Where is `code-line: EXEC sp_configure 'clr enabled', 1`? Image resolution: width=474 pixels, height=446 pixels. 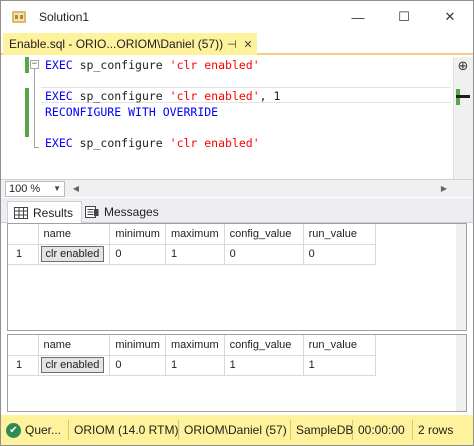
code-line: EXEC sp_configure 'clr enabled', 1 is located at coordinates (248, 97).